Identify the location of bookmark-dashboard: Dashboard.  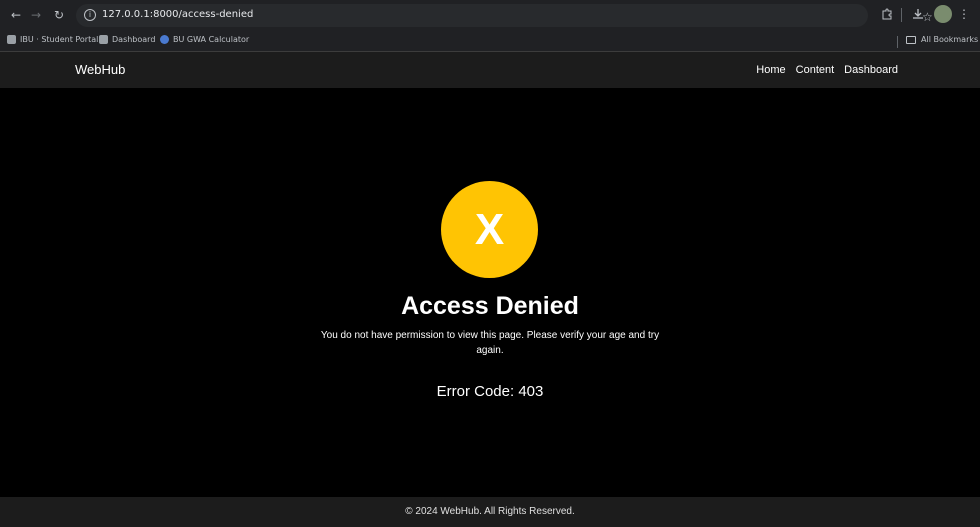
(127, 39).